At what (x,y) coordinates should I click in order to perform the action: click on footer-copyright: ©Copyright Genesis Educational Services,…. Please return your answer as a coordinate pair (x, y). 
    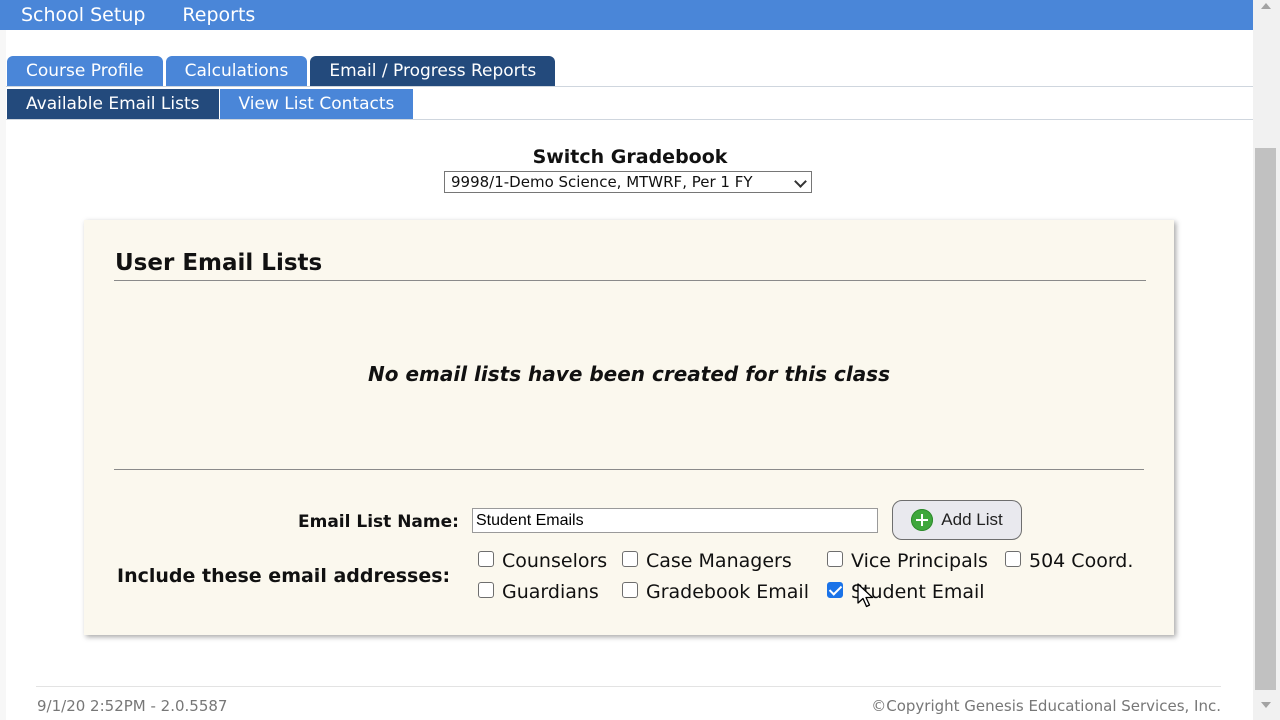
    Looking at the image, I should click on (1046, 706).